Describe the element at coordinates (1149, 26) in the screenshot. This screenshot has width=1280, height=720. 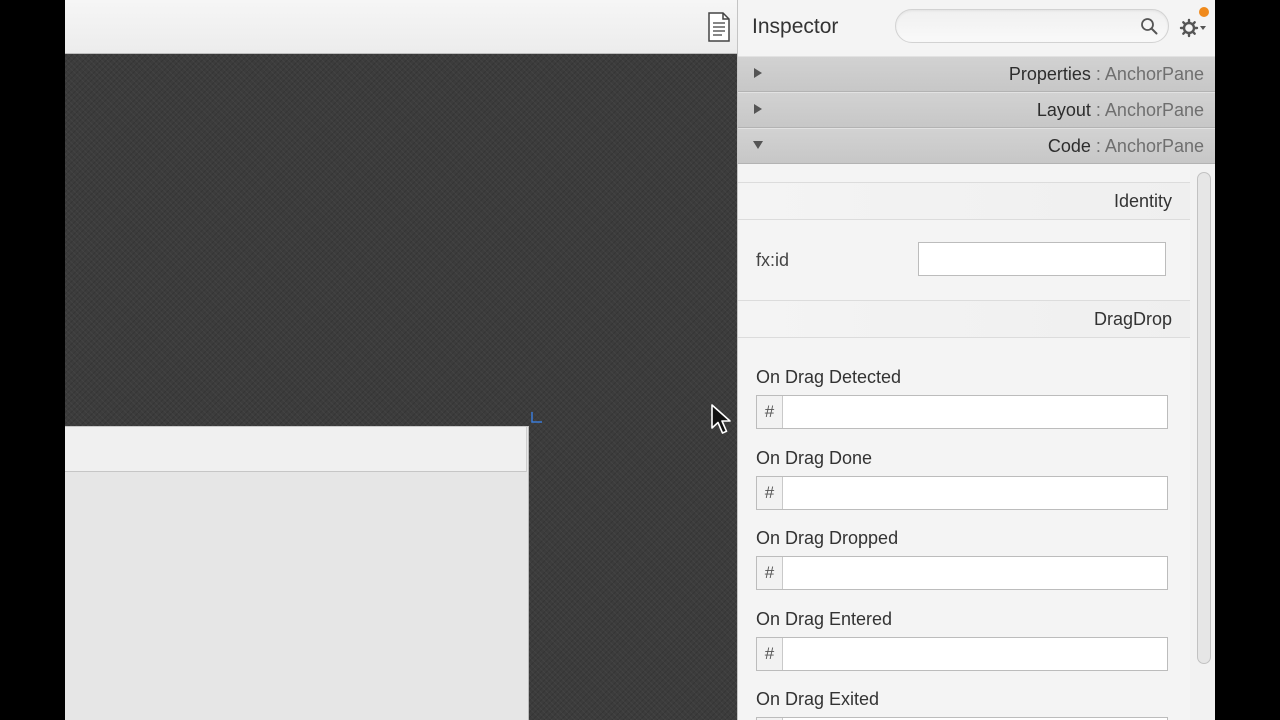
I see `search-icon` at that location.